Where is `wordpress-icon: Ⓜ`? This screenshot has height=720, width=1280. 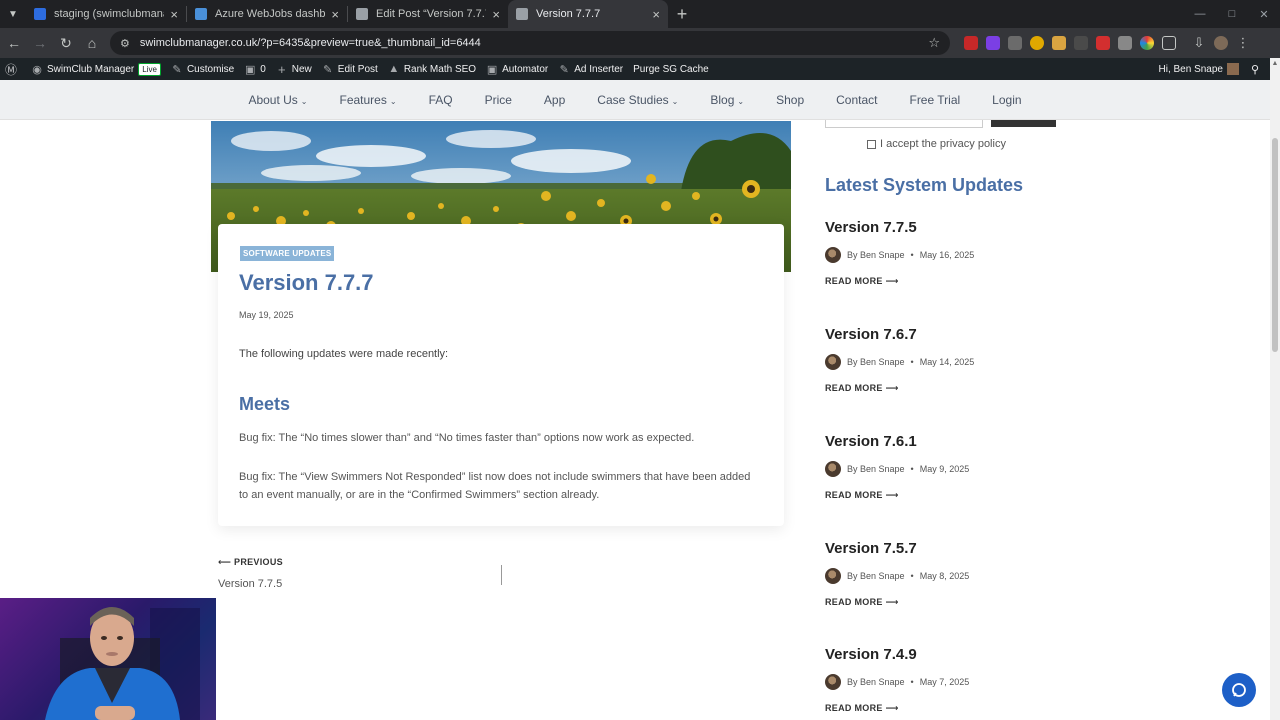
wordpress-icon: Ⓜ is located at coordinates (11, 69).